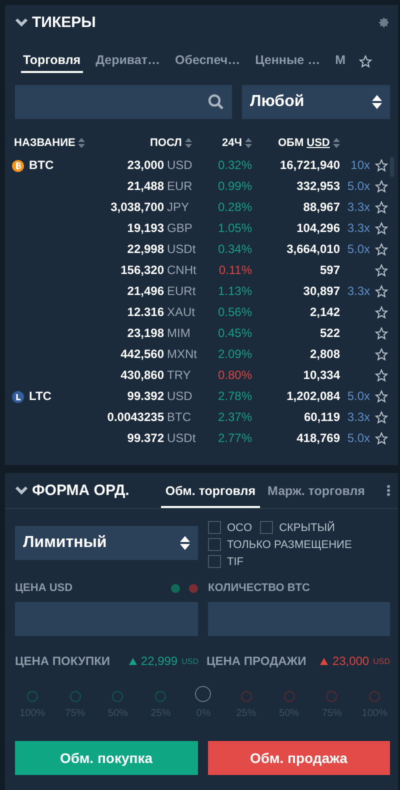 This screenshot has width=400, height=790. What do you see at coordinates (185, 543) in the screenshot?
I see `updown-caret-icon` at bounding box center [185, 543].